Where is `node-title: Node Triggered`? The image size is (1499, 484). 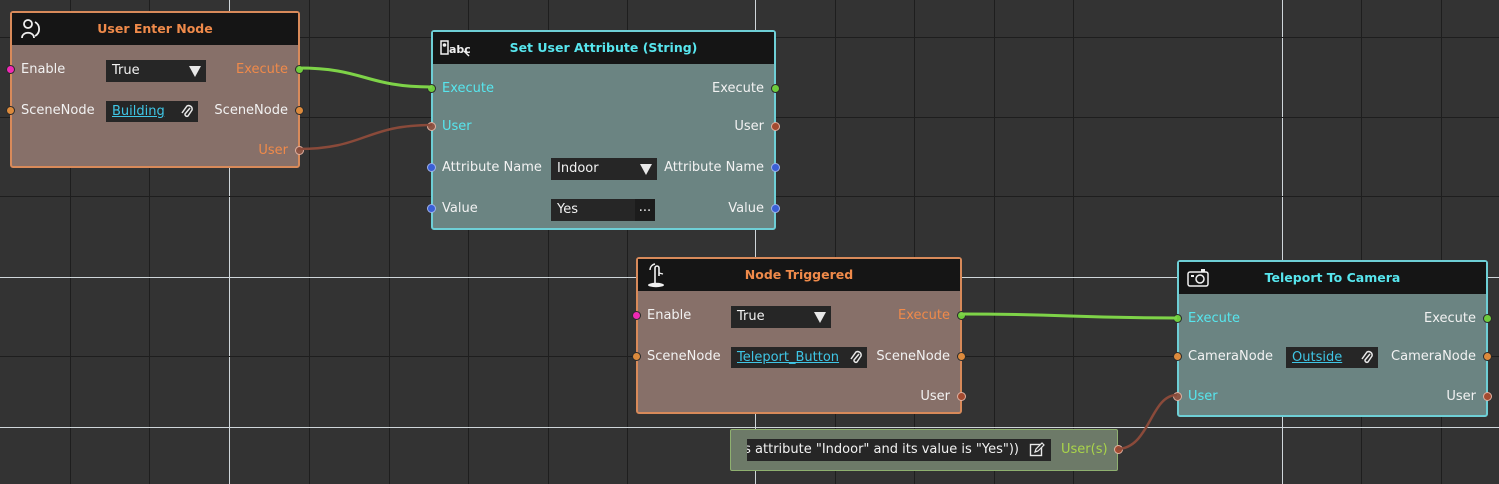
node-title: Node Triggered is located at coordinates (799, 274).